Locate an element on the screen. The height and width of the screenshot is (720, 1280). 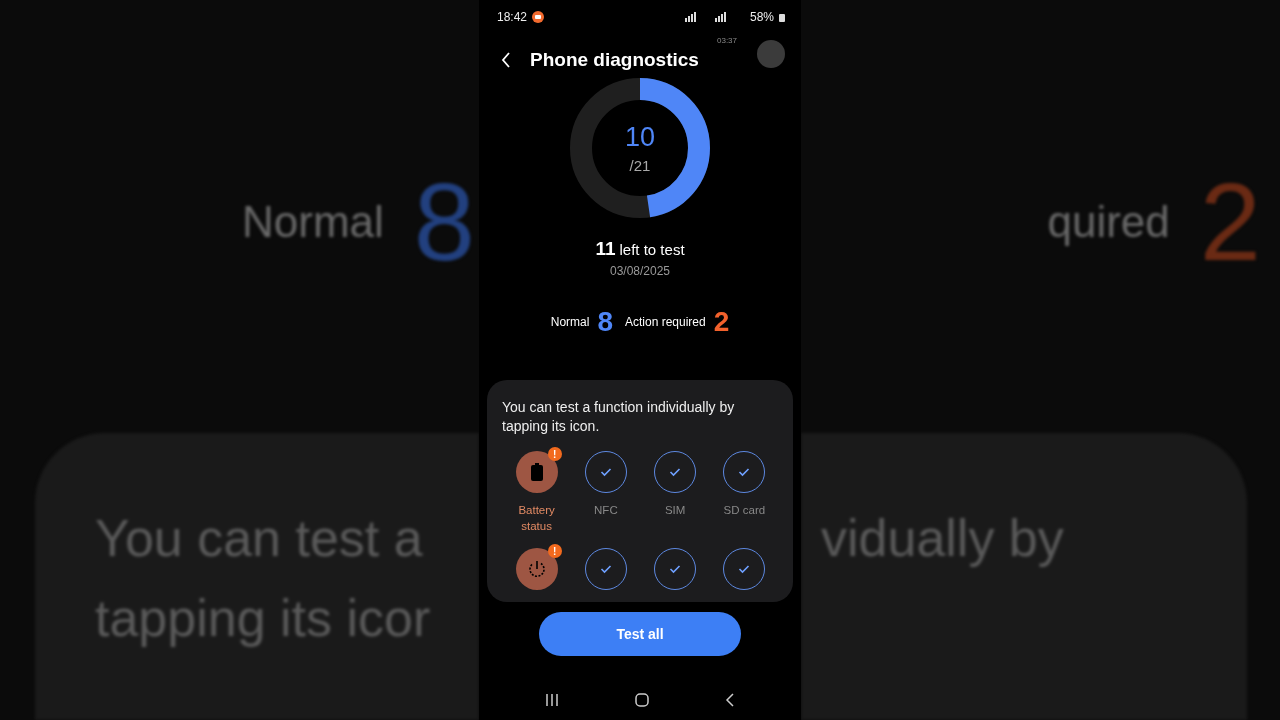
record-icon is located at coordinates (538, 17).